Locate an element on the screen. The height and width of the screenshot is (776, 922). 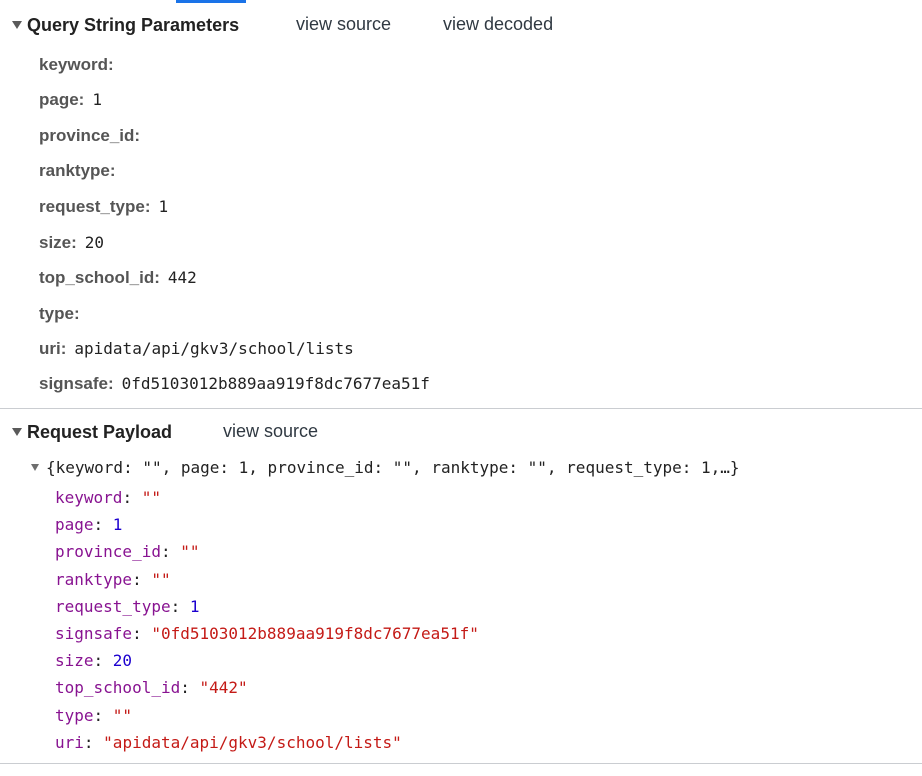
payload-value: 20 is located at coordinates (122, 660).